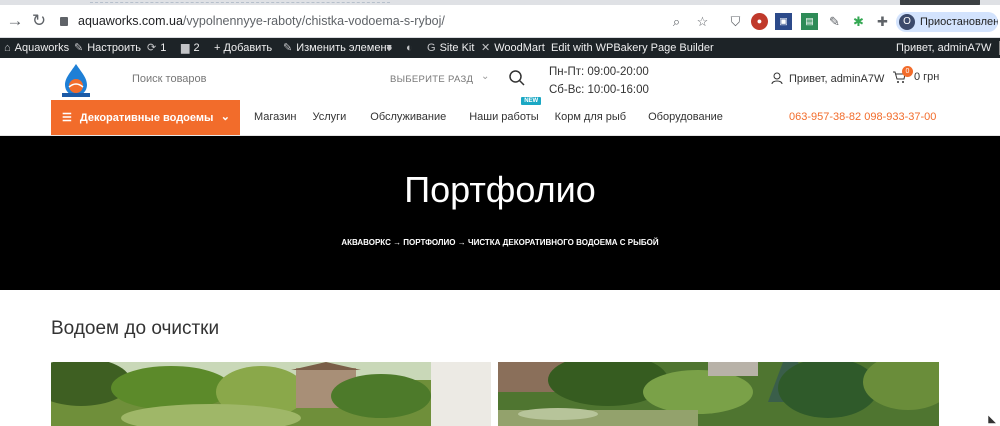 The width and height of the screenshot is (1000, 426). I want to click on hours-weekend: Сб-Вс: 10:00-16:00, so click(599, 90).